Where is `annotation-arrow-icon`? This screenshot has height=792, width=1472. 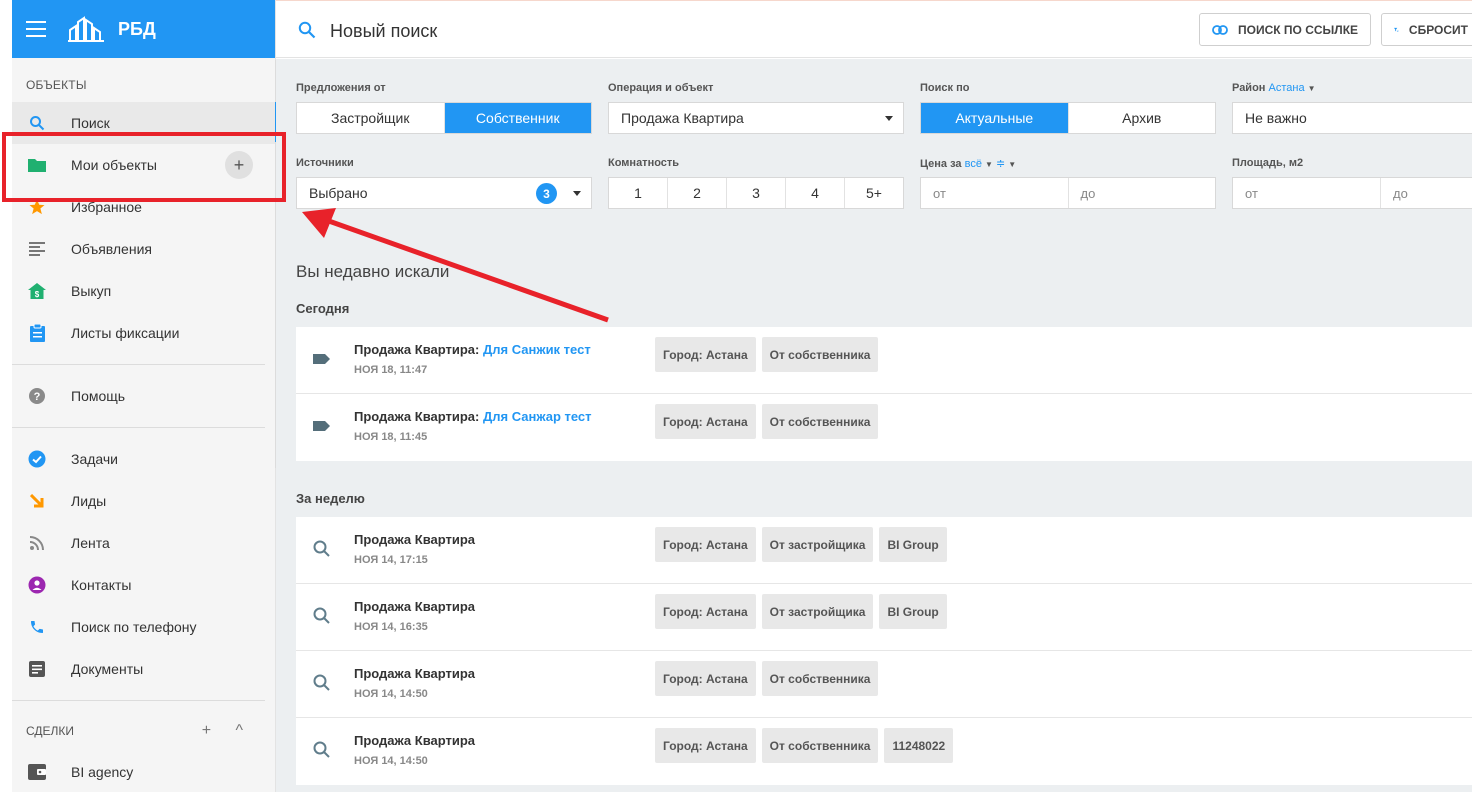
annotation-arrow-icon is located at coordinates (455, 265).